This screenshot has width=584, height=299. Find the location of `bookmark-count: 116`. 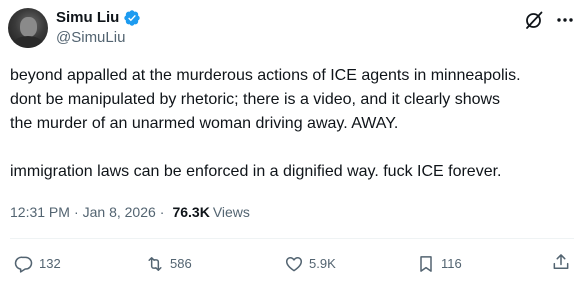

bookmark-count: 116 is located at coordinates (451, 263).